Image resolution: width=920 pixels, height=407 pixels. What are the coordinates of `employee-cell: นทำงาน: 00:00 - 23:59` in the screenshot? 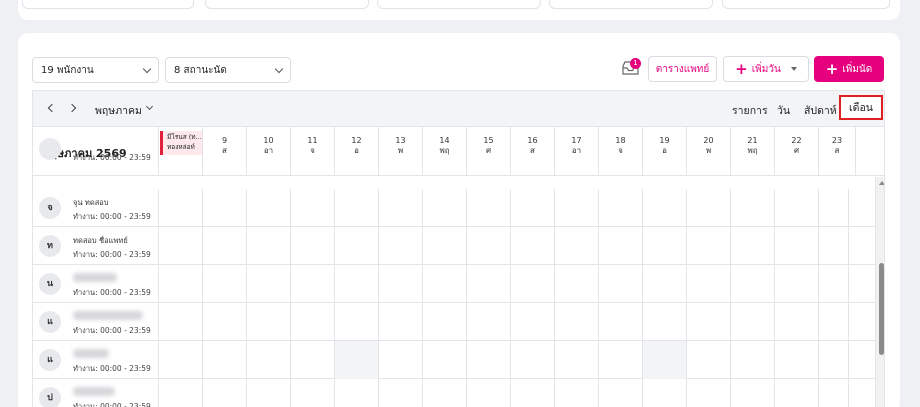 It's located at (96, 284).